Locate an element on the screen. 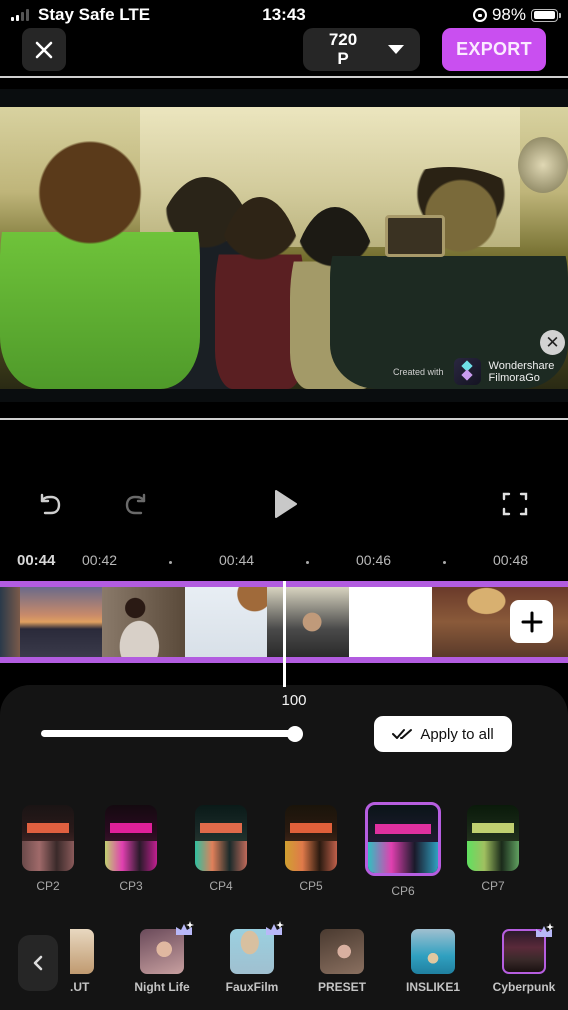 The height and width of the screenshot is (1010, 568). filter-list: CP2 CP3 CP4 CP5 CP6 CP7 is located at coordinates (284, 851).